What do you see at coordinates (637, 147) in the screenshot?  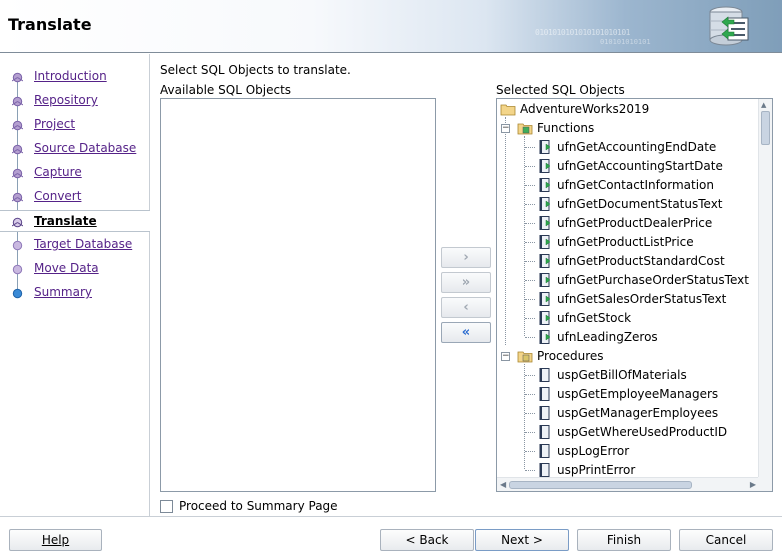 I see `tree-item-label: ufnGetAccountingEndDate` at bounding box center [637, 147].